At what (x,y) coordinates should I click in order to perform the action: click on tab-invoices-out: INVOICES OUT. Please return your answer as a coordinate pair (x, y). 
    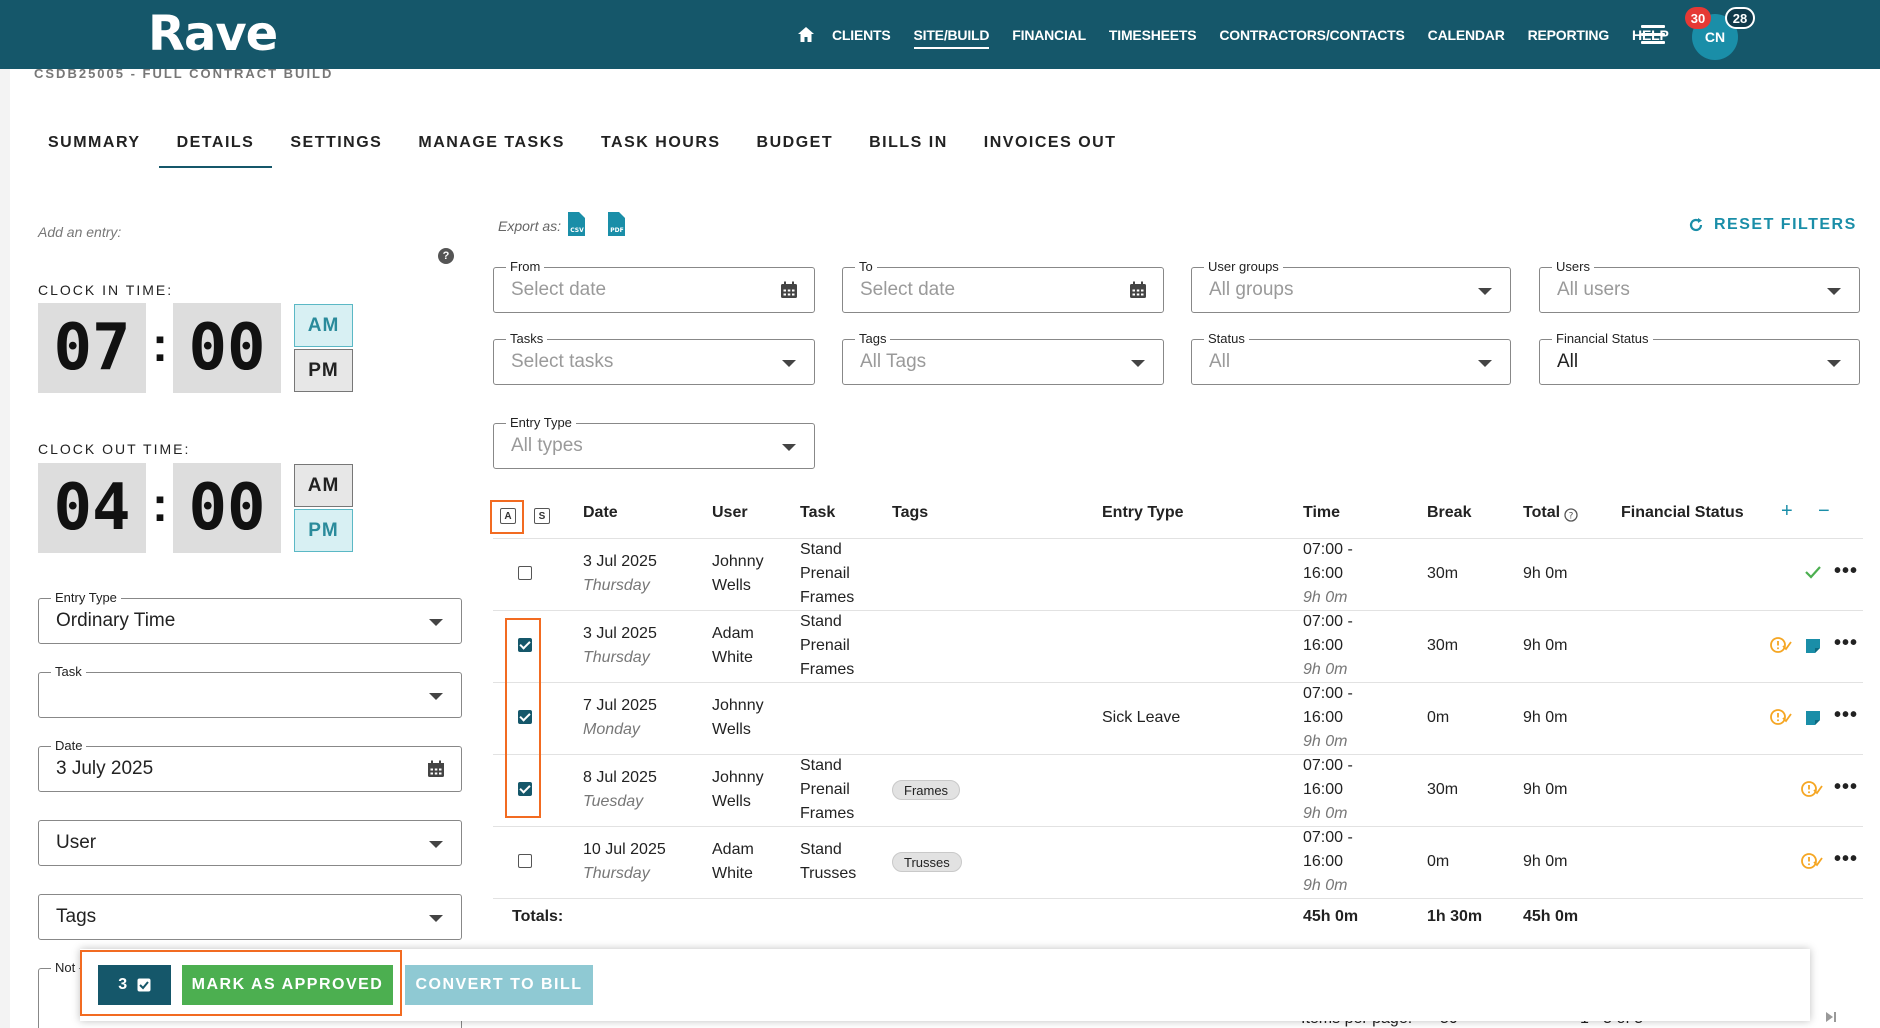
    Looking at the image, I should click on (1050, 148).